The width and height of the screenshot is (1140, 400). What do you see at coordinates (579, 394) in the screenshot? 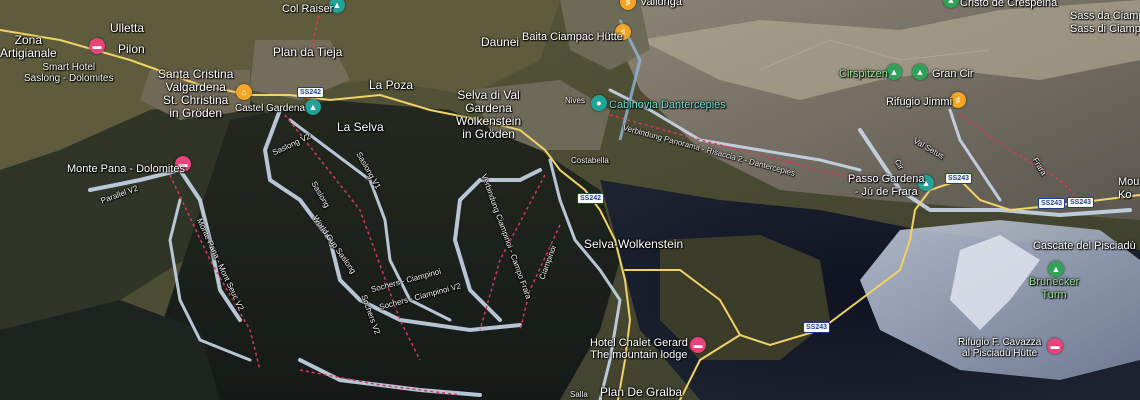
I see `trail-label-salla: Salla` at bounding box center [579, 394].